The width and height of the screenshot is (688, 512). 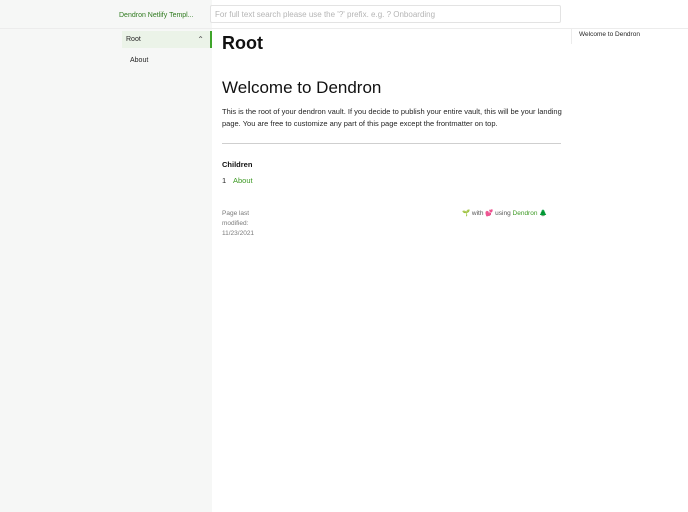 I want to click on child-number: 1, so click(x=224, y=180).